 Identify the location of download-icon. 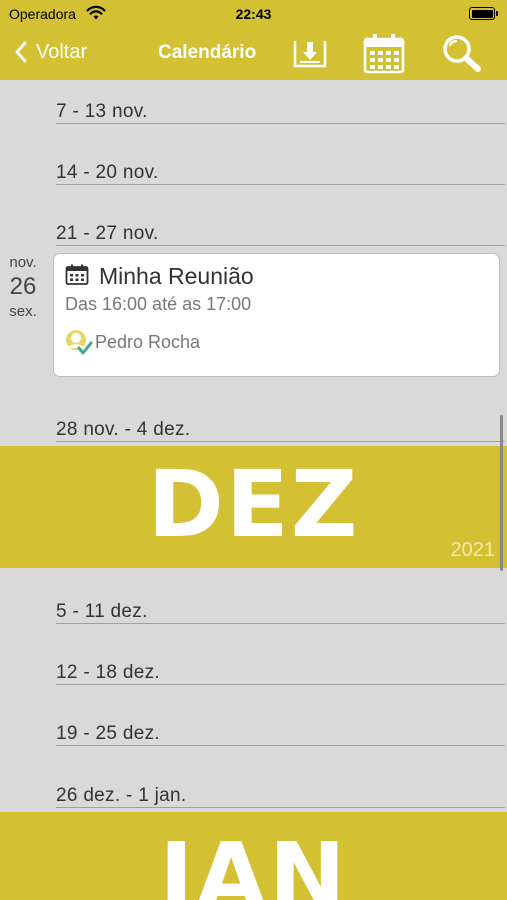
(310, 54).